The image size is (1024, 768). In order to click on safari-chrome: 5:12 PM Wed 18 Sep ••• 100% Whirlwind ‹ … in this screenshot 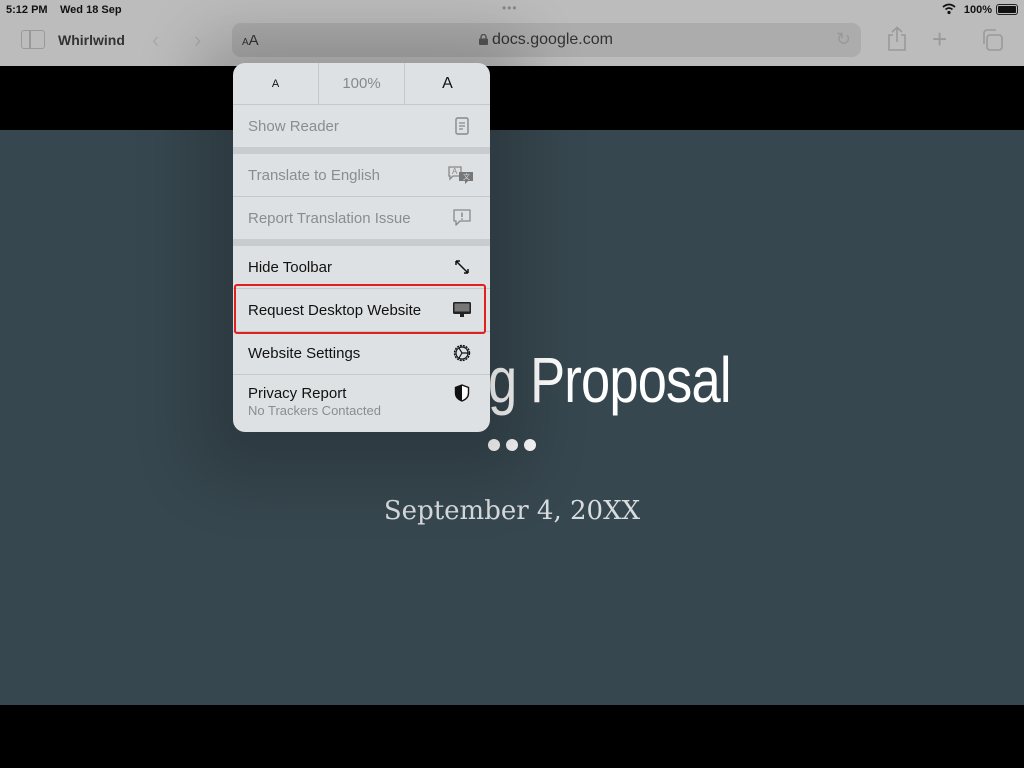, I will do `click(512, 33)`.